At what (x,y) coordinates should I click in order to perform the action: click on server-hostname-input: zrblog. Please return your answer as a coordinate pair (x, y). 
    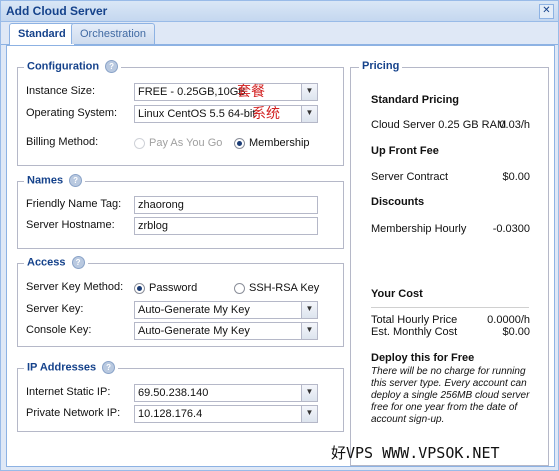
    Looking at the image, I should click on (226, 226).